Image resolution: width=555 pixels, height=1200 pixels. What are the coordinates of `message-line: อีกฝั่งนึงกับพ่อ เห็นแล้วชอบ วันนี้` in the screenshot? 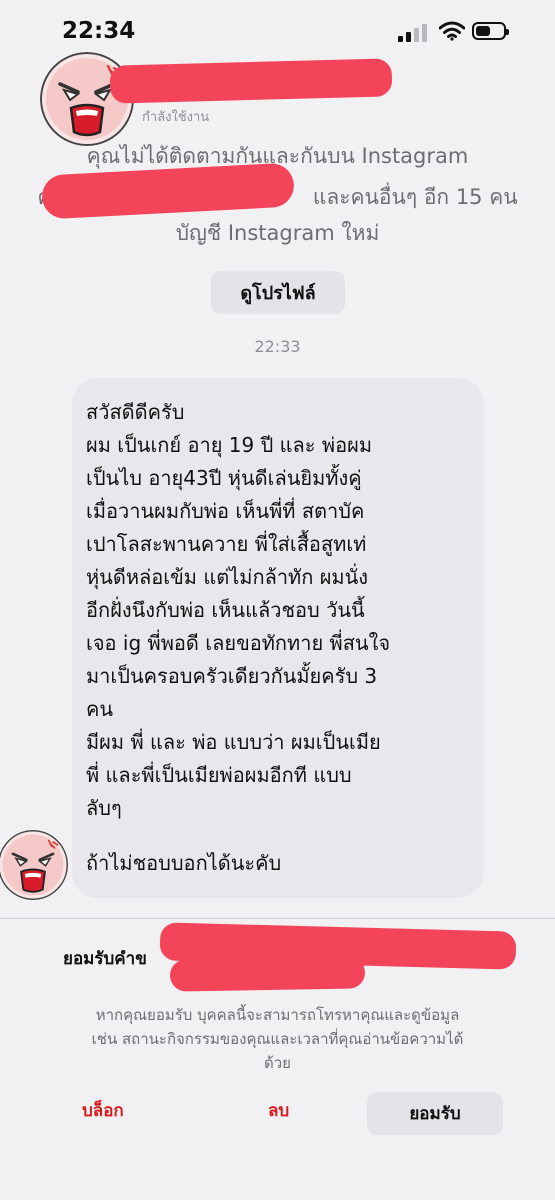 It's located at (225, 610).